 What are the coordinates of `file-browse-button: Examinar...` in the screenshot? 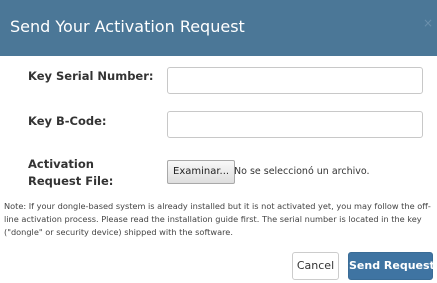 It's located at (201, 172).